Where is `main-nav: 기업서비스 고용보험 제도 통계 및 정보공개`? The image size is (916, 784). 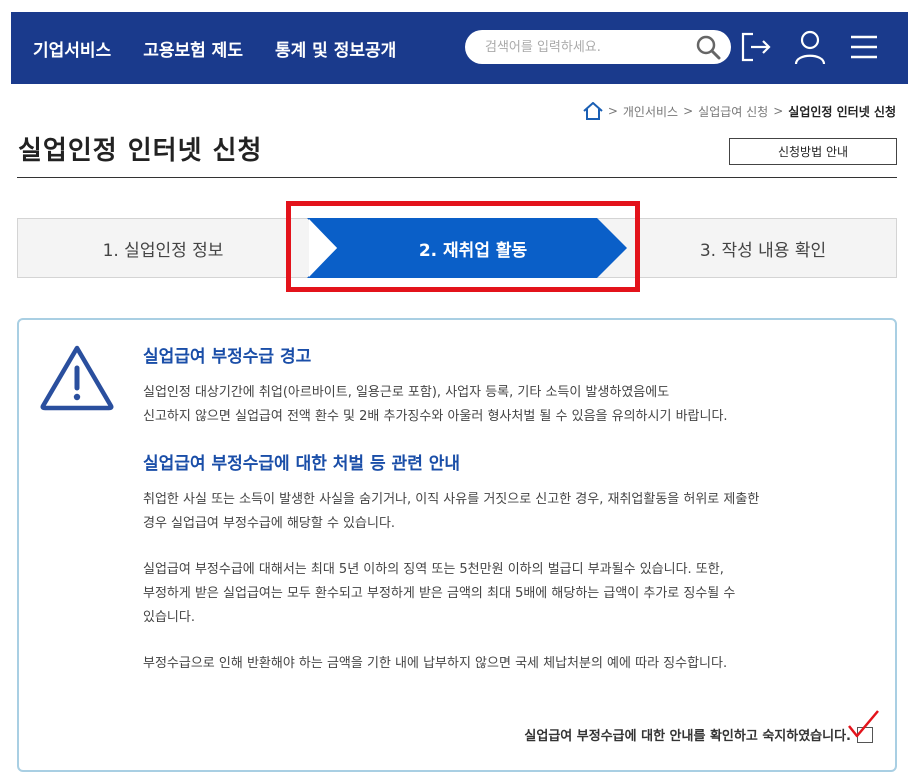
main-nav: 기업서비스 고용보험 제도 통계 및 정보공개 is located at coordinates (230, 48).